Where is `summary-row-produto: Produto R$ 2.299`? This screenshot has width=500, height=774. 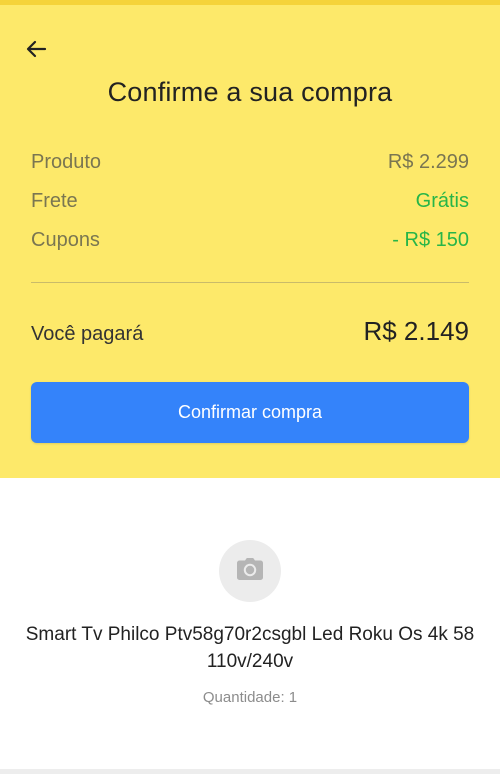 summary-row-produto: Produto R$ 2.299 is located at coordinates (250, 162).